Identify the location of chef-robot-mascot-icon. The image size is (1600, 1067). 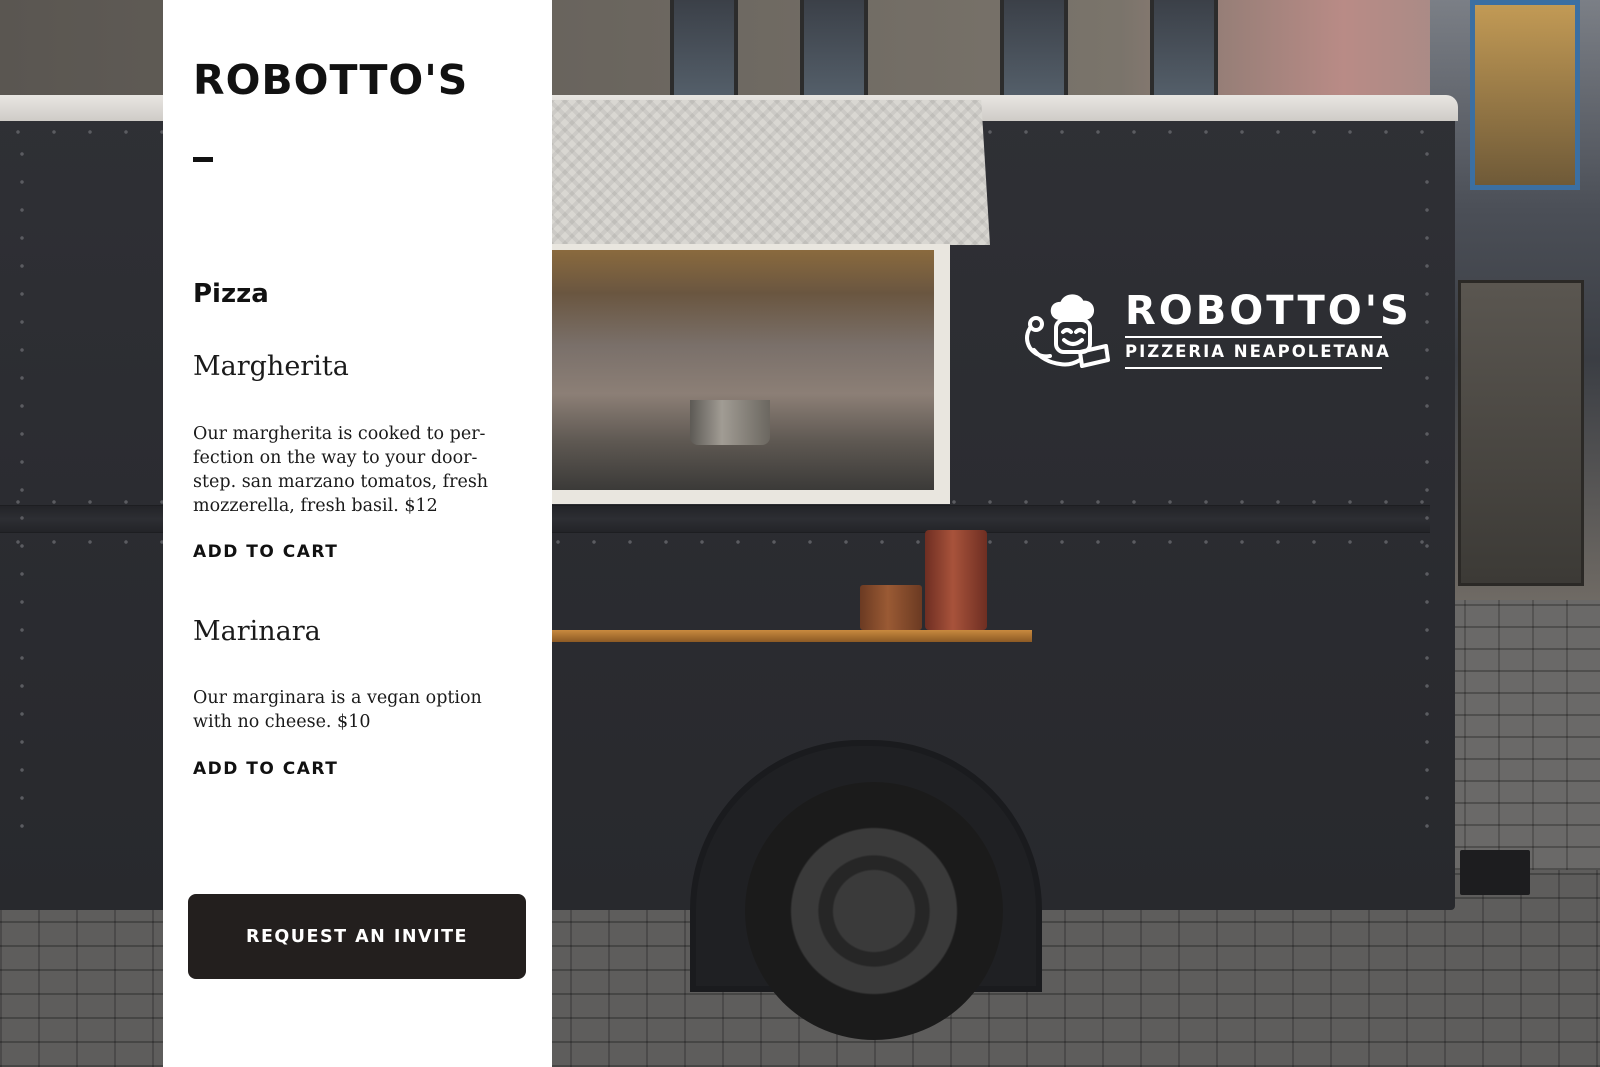
(1067, 331).